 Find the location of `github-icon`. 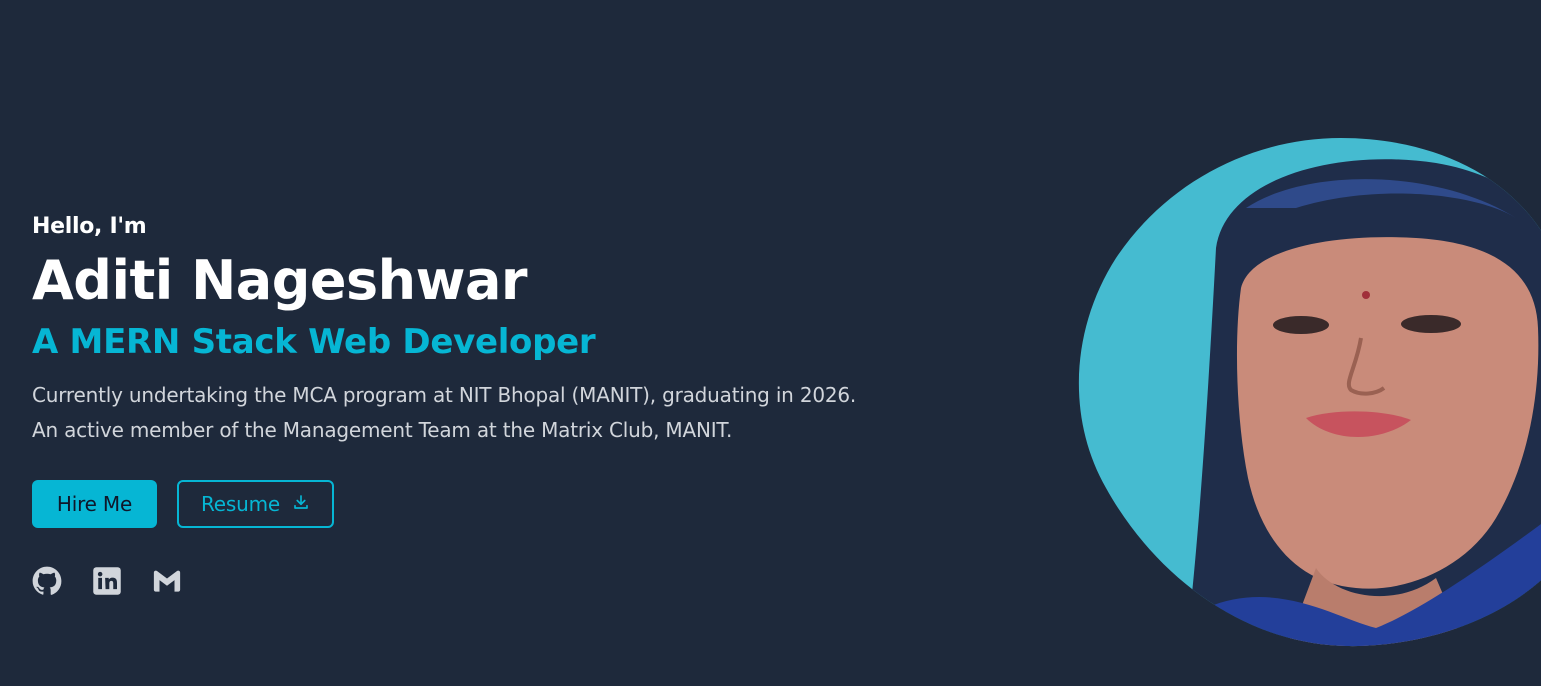

github-icon is located at coordinates (47, 581).